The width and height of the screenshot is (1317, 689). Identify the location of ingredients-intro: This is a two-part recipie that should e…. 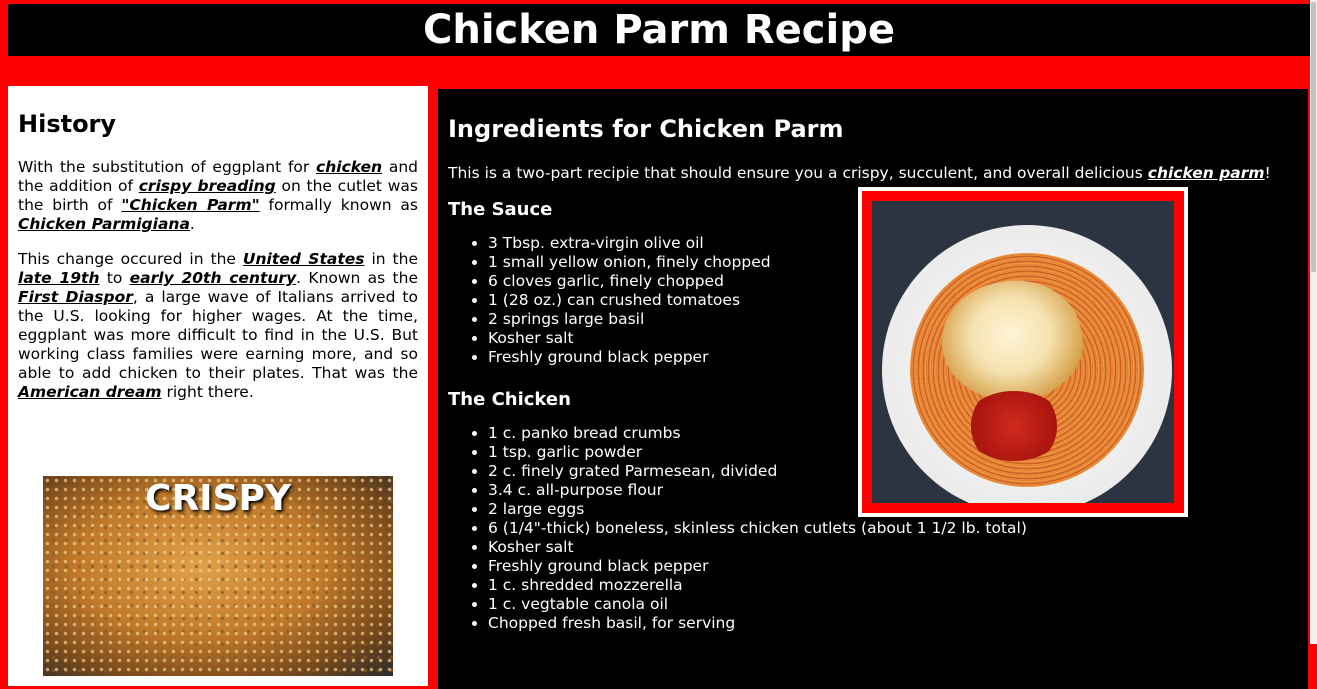
(859, 173).